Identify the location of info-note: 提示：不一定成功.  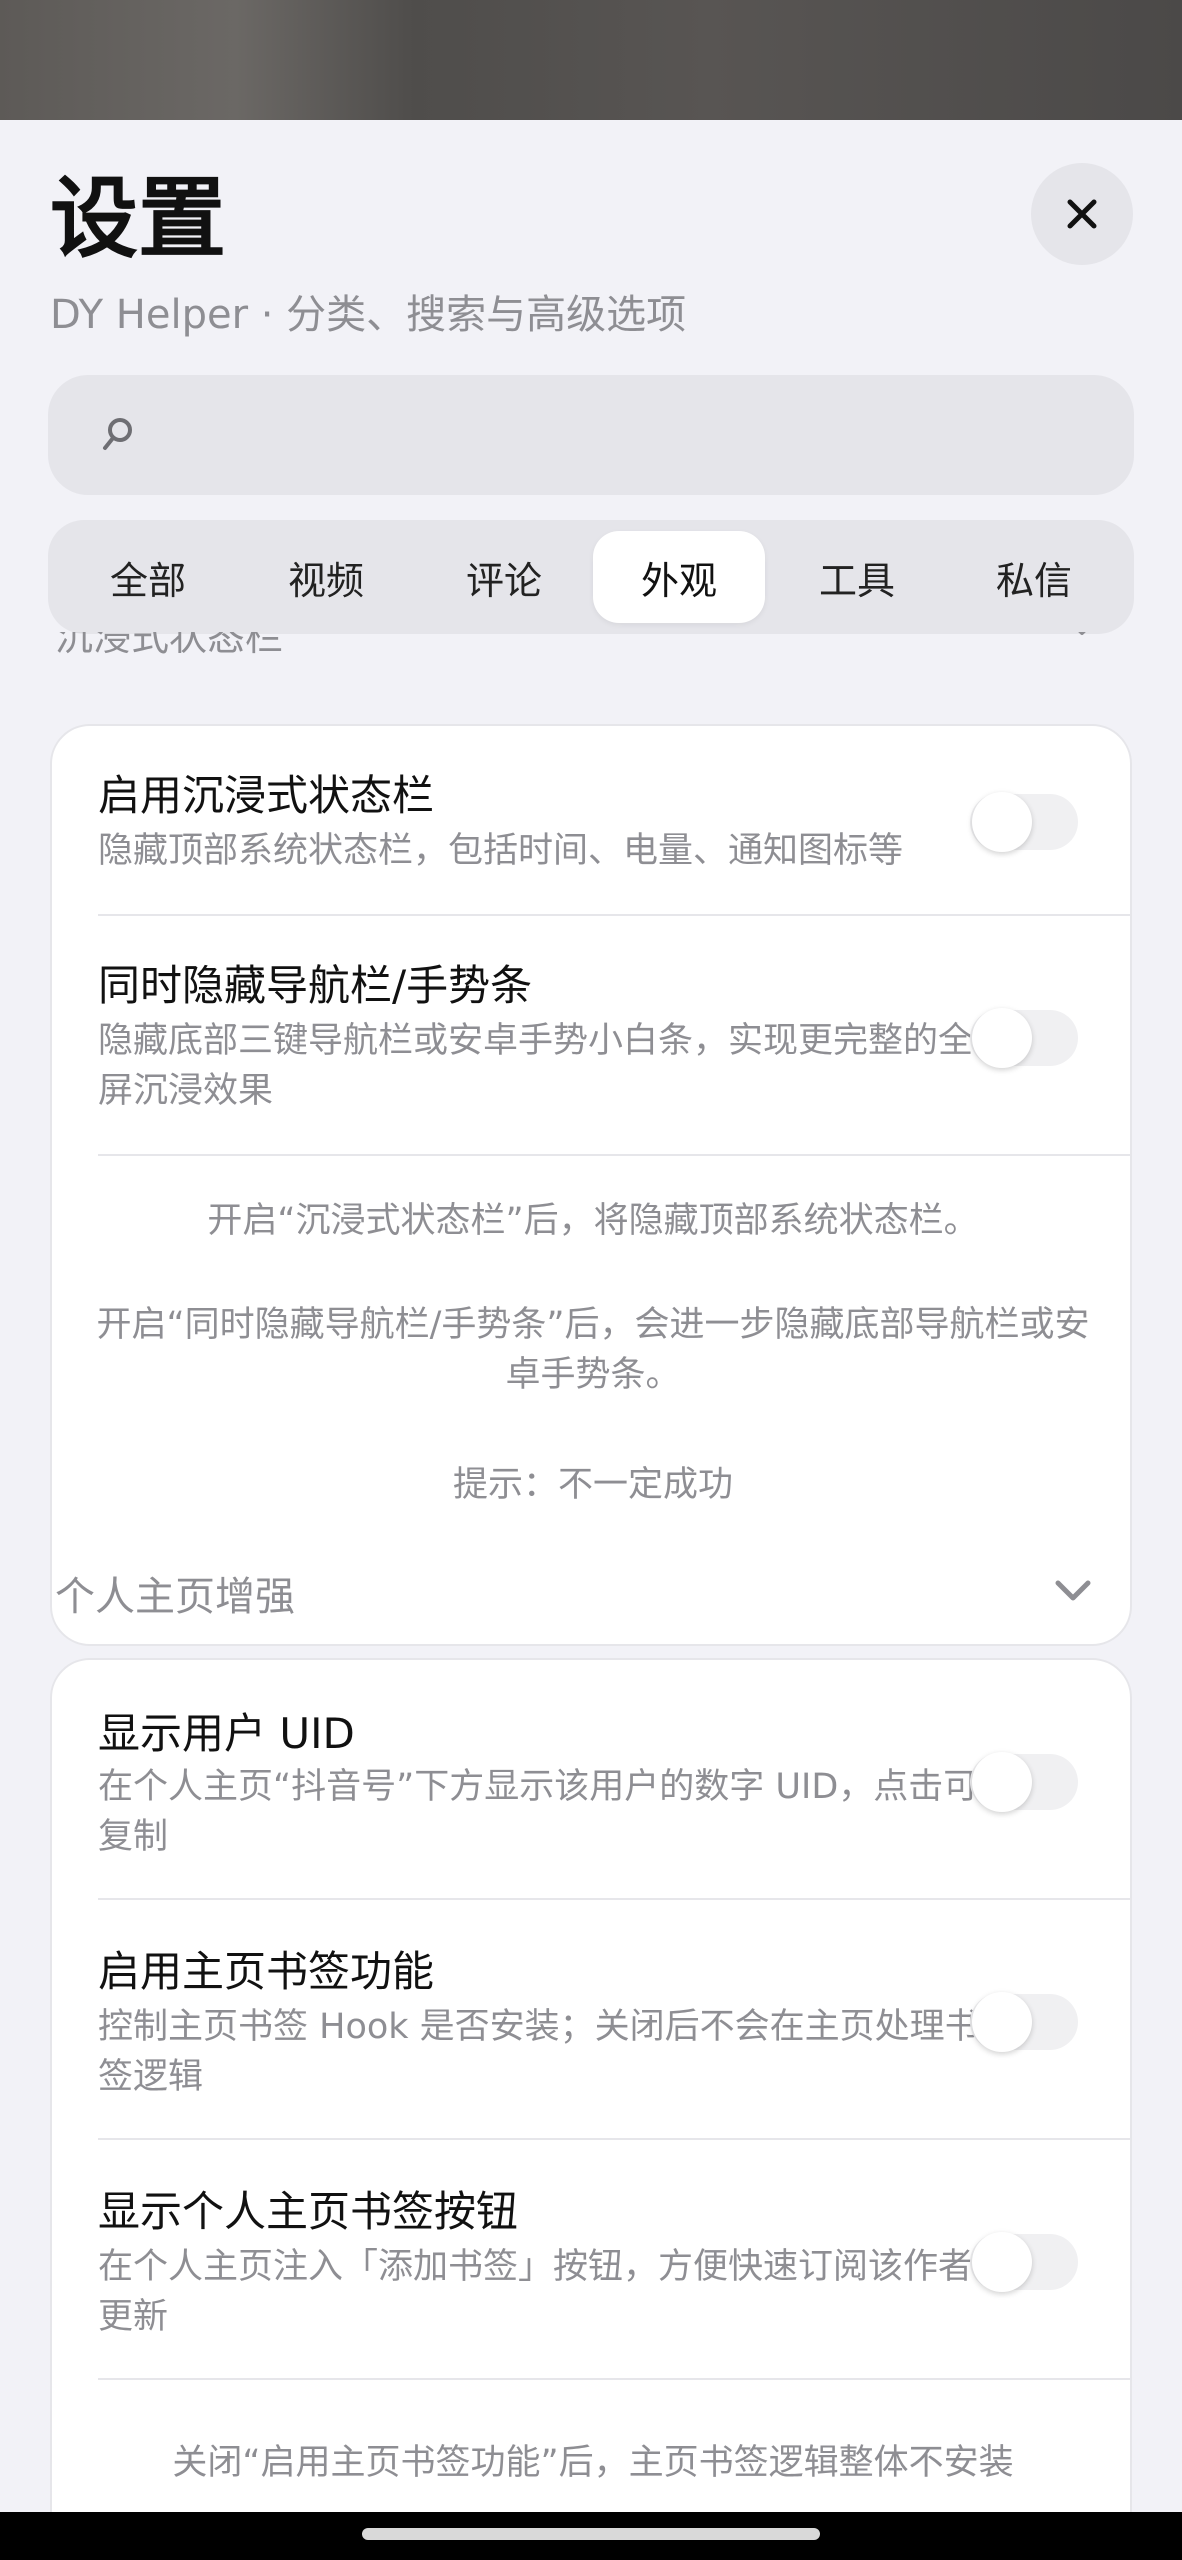
(592, 1485).